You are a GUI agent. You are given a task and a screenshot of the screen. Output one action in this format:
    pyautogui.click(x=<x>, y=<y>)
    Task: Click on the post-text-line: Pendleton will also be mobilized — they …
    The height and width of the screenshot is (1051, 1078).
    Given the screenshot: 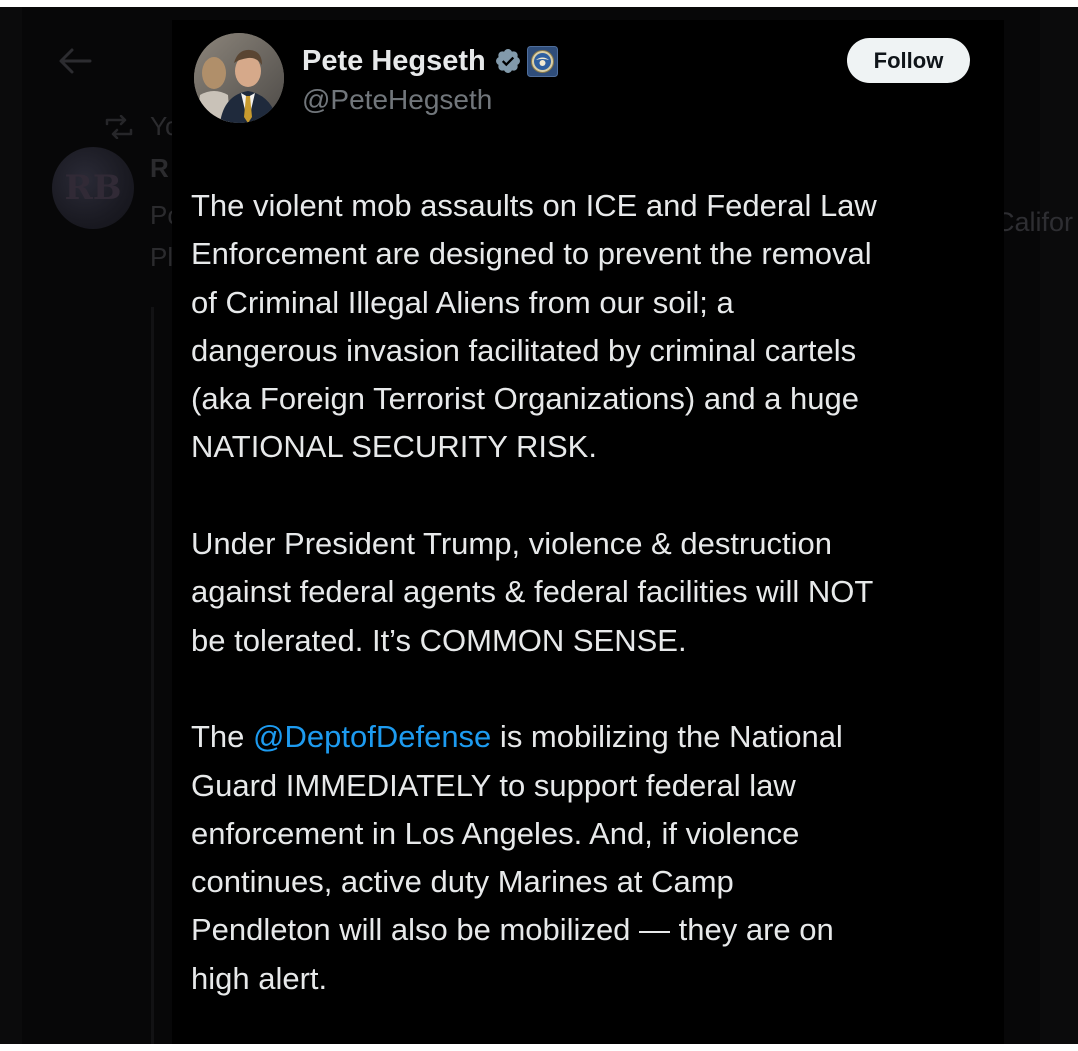 What is the action you would take?
    pyautogui.click(x=512, y=930)
    